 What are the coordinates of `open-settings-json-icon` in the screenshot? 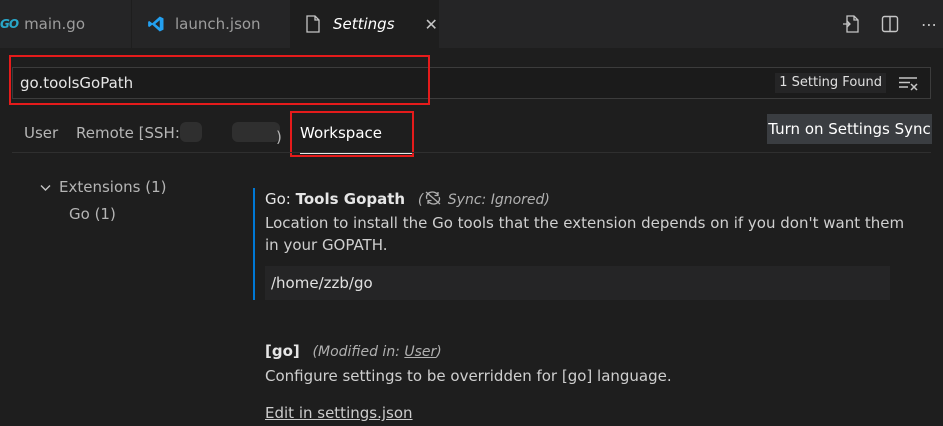 It's located at (851, 24).